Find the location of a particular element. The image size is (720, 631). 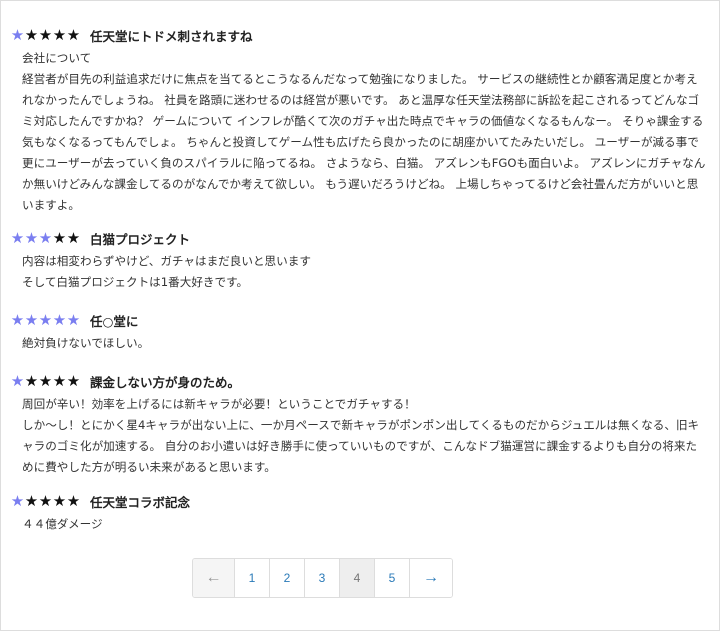

review-title: 白猫プロジェクト is located at coordinates (140, 239).